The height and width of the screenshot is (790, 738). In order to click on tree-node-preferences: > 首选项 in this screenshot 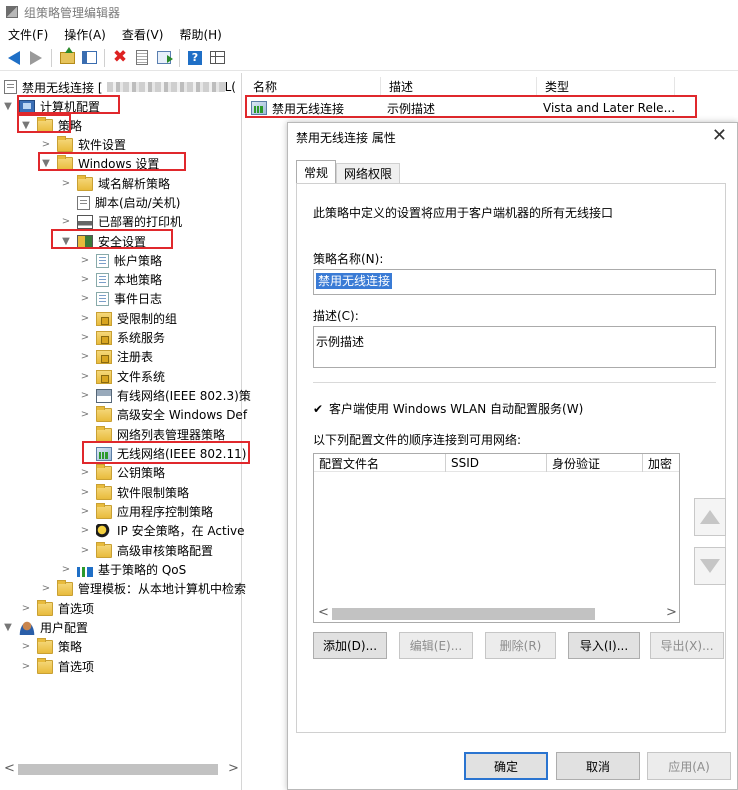, I will do `click(57, 608)`.